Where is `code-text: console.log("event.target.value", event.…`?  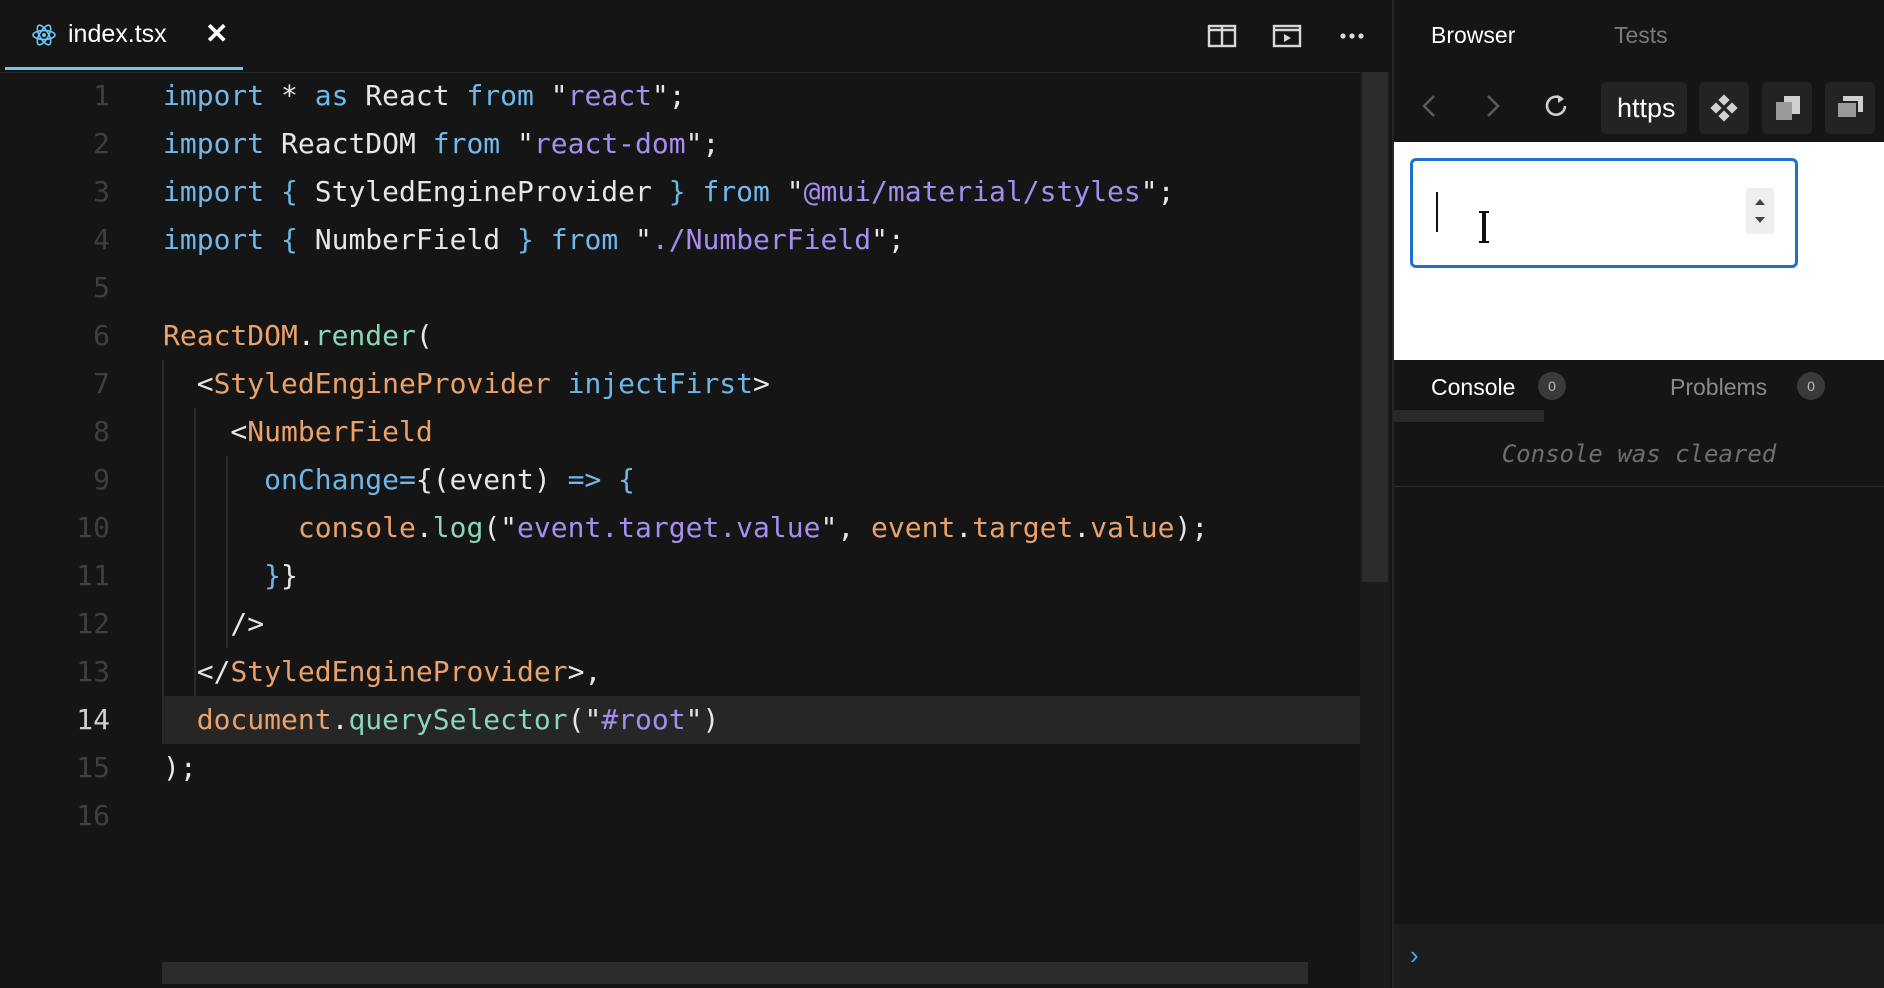 code-text: console.log("event.target.value", event.… is located at coordinates (685, 528).